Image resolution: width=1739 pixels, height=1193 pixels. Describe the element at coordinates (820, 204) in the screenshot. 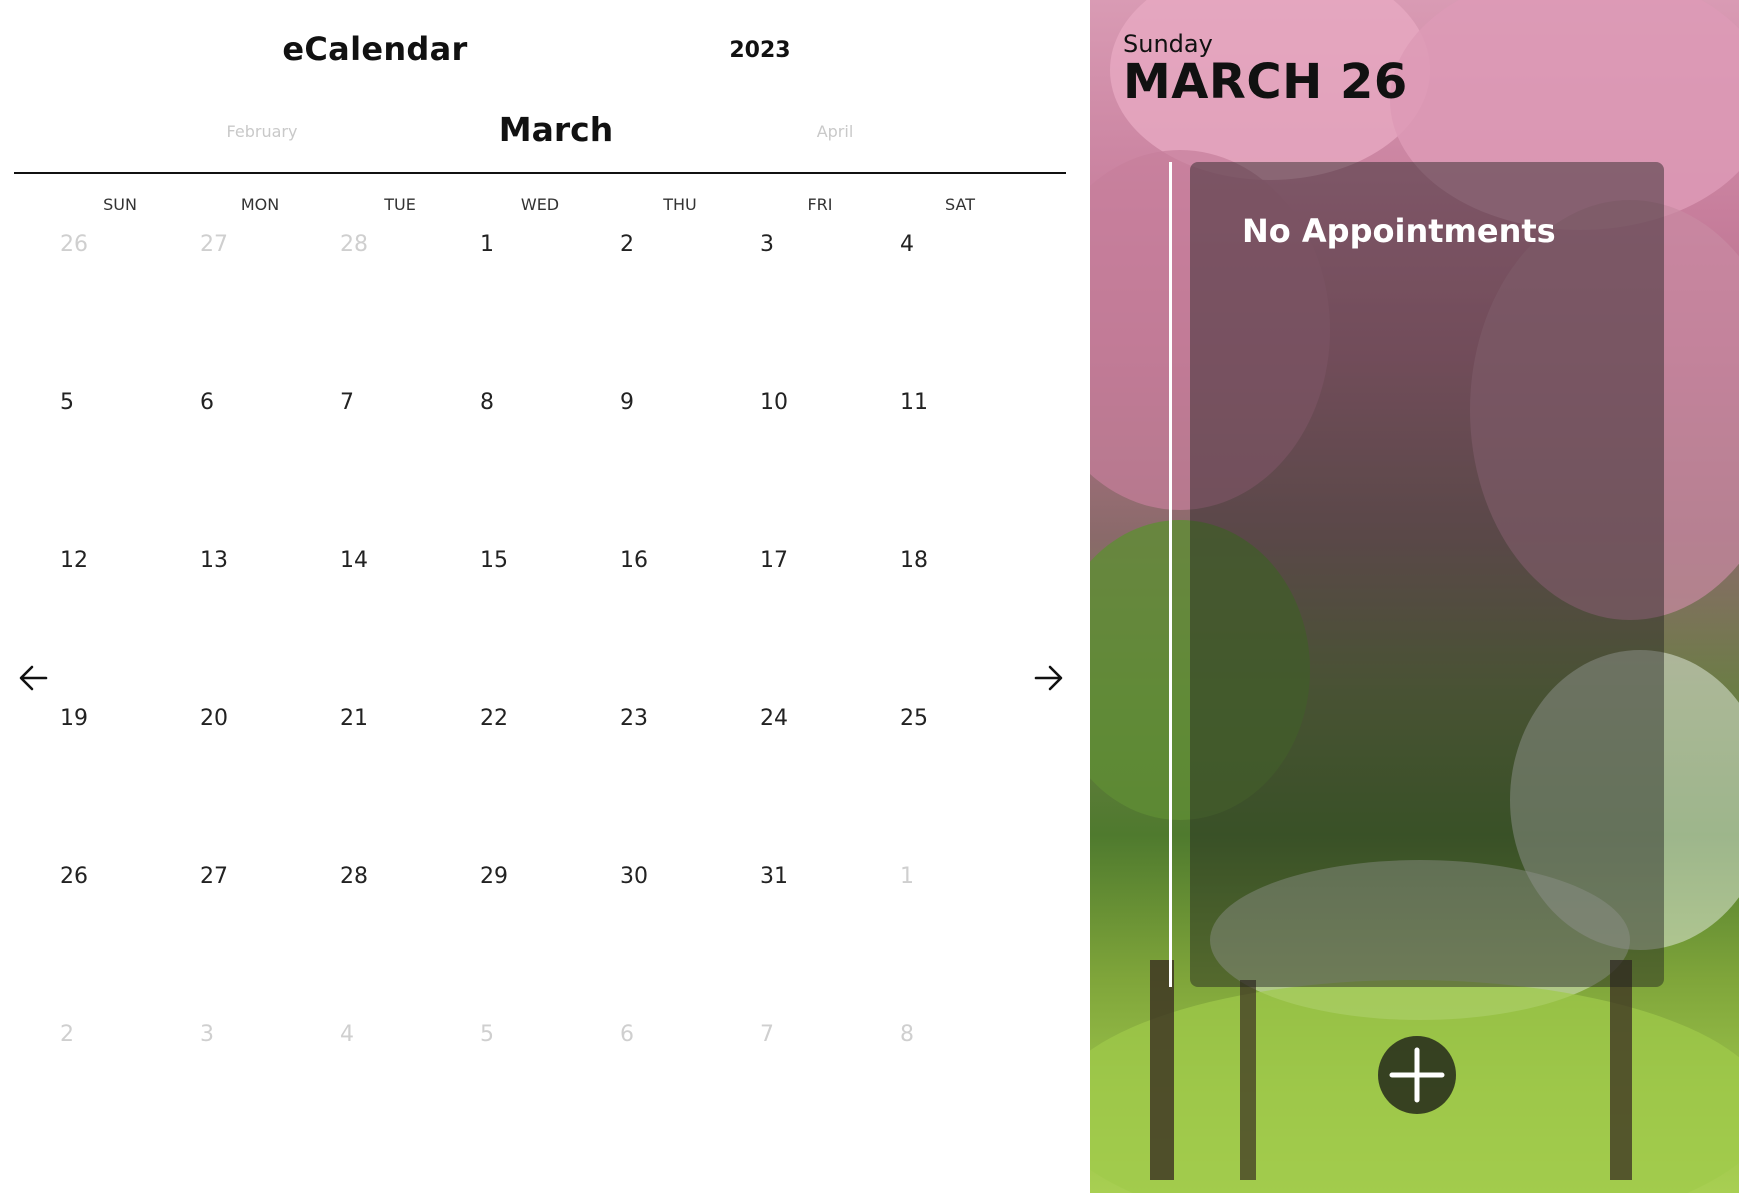

I see `weekday-label: FRI` at that location.